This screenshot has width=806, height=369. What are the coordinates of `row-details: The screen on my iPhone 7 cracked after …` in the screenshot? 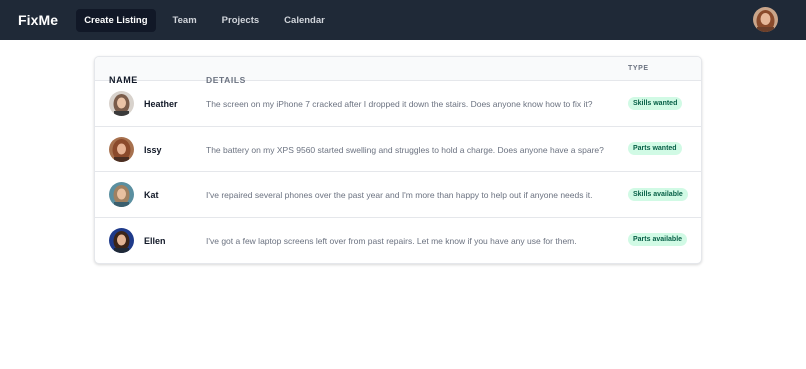 It's located at (399, 104).